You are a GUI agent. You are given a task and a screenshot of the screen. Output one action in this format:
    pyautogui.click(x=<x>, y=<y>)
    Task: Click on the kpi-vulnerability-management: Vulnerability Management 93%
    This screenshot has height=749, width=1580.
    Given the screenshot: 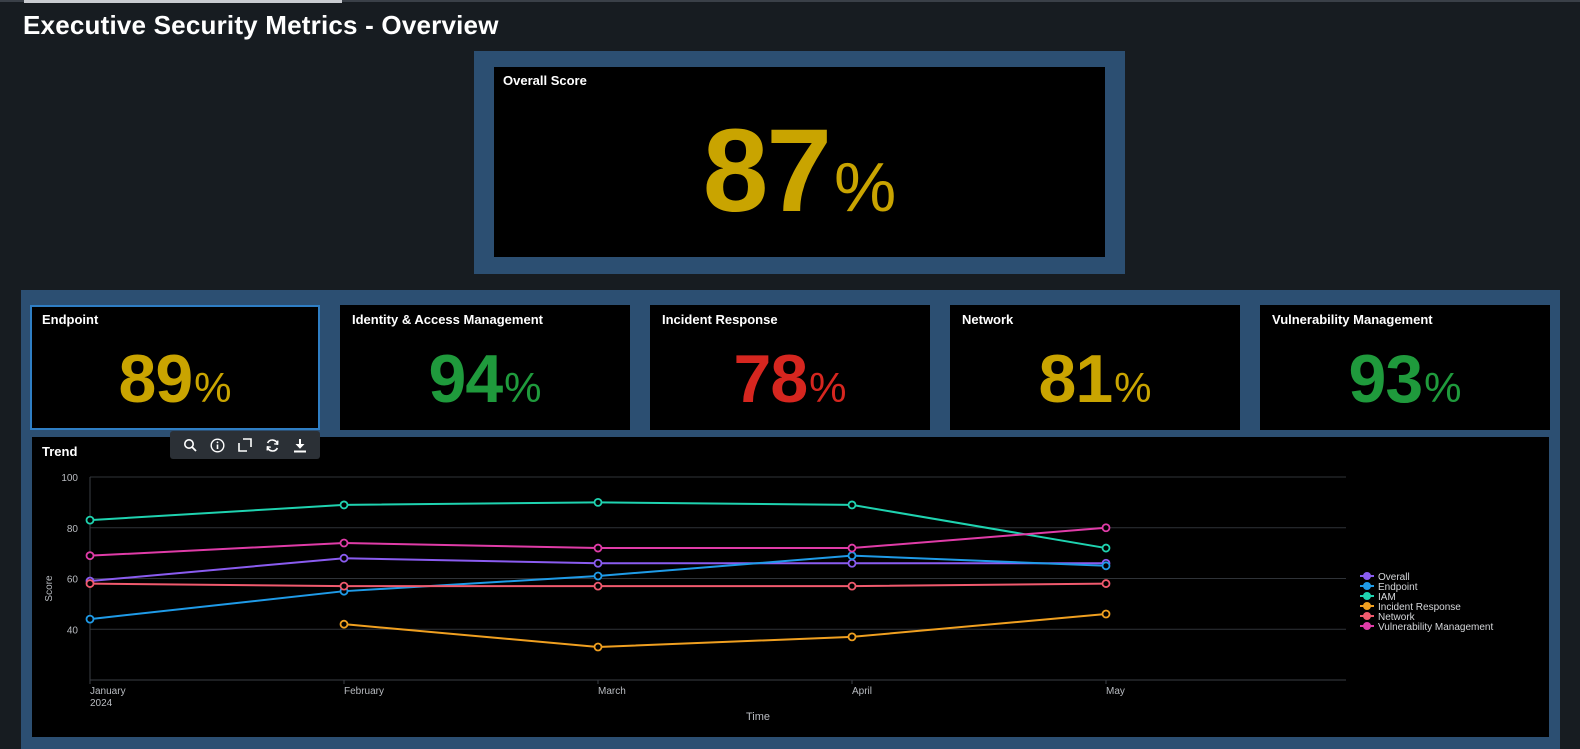 What is the action you would take?
    pyautogui.click(x=1405, y=367)
    